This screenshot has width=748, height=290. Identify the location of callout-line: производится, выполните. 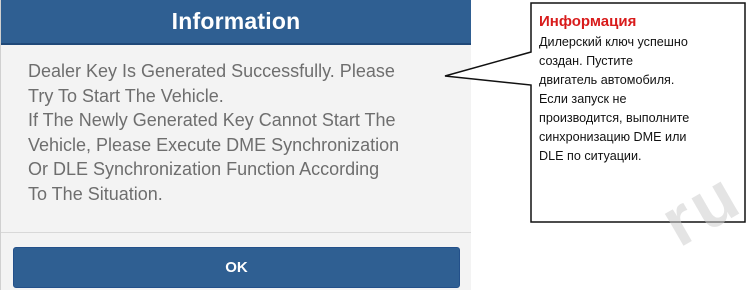
(614, 118).